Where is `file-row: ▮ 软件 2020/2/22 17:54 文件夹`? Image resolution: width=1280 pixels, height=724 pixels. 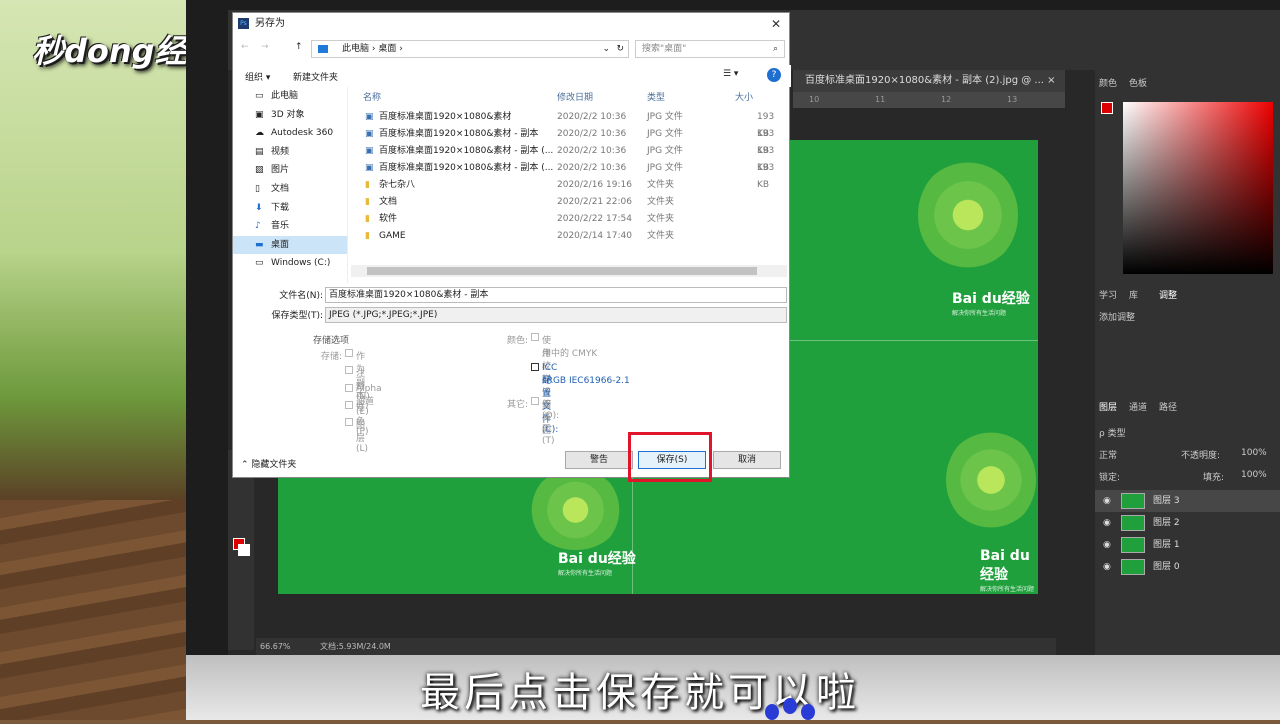
file-row: ▮ 软件 2020/2/22 17:54 文件夹 is located at coordinates (569, 219).